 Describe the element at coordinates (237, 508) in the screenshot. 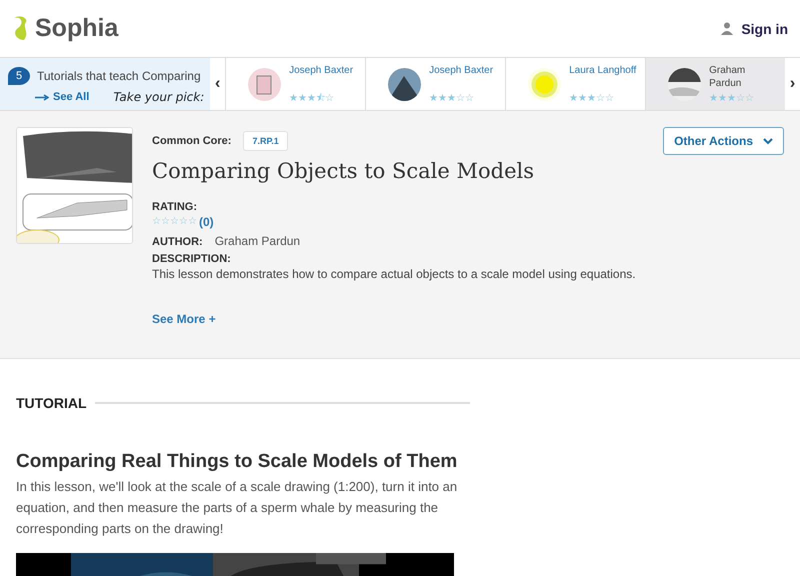

I see `tutorial-body: In this lesson, we'll look at the scale of a scale drawing (1:200), turn it into an equation, and then measure the parts of a sperm whale by measuring the corresponding parts on the drawing!` at that location.